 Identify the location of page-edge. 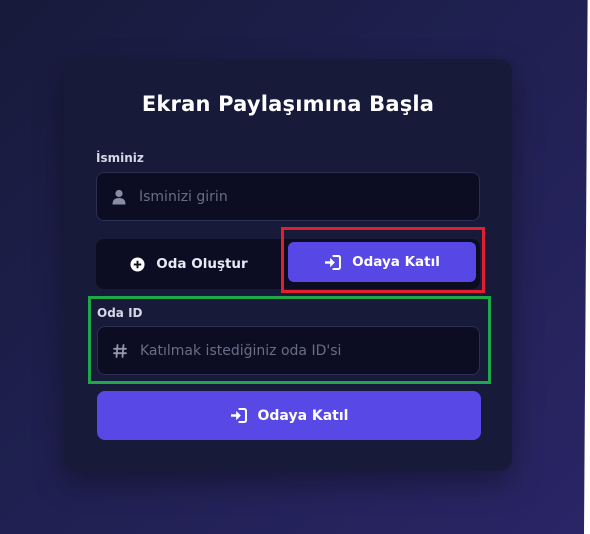
(587, 267).